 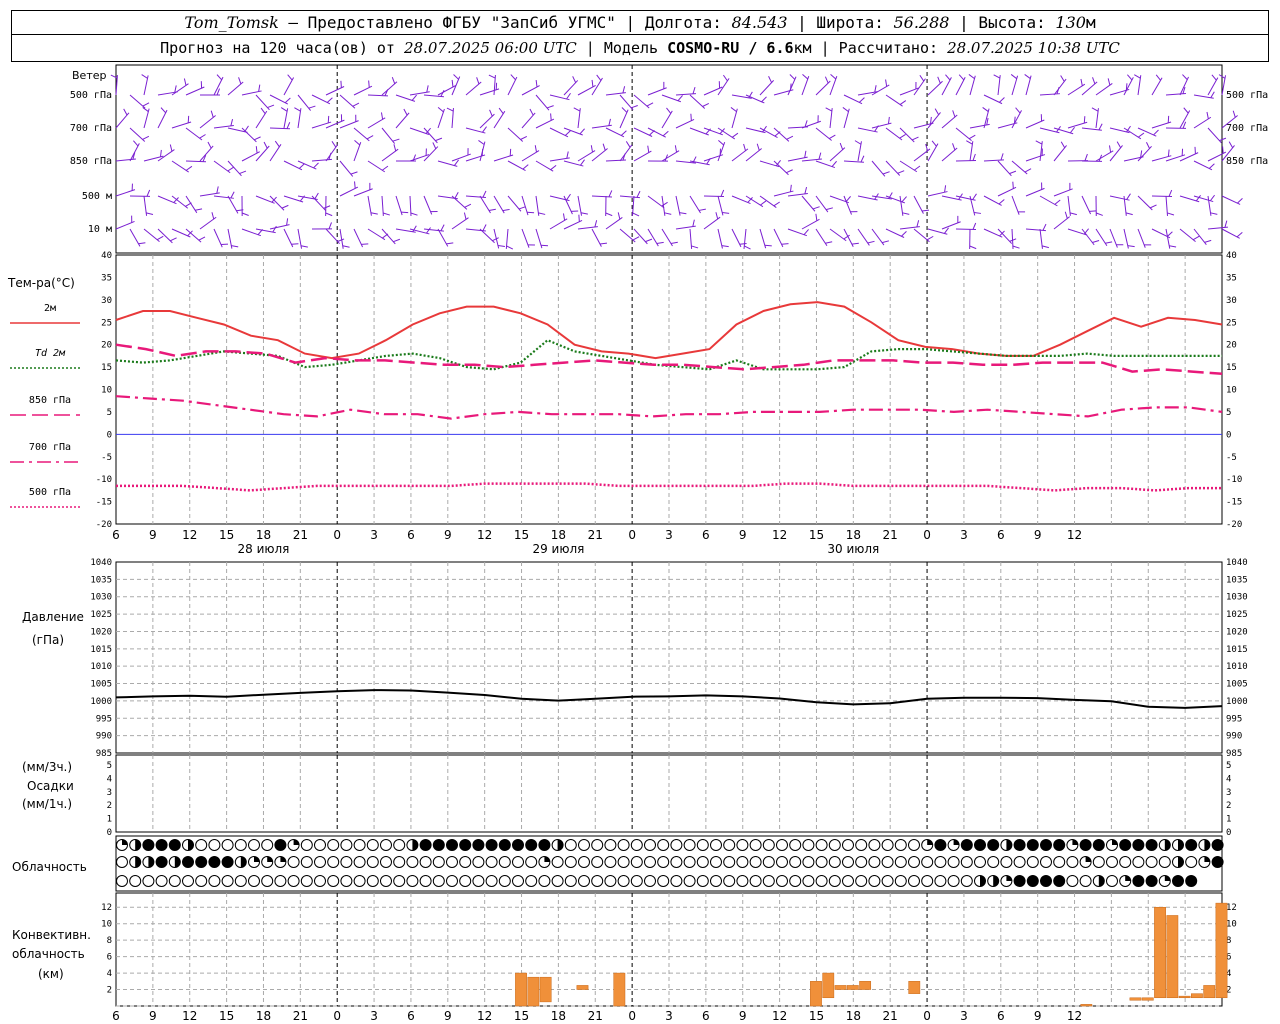 What do you see at coordinates (1247, 128) in the screenshot?
I see `wind-level-label-right: 700 гПа` at bounding box center [1247, 128].